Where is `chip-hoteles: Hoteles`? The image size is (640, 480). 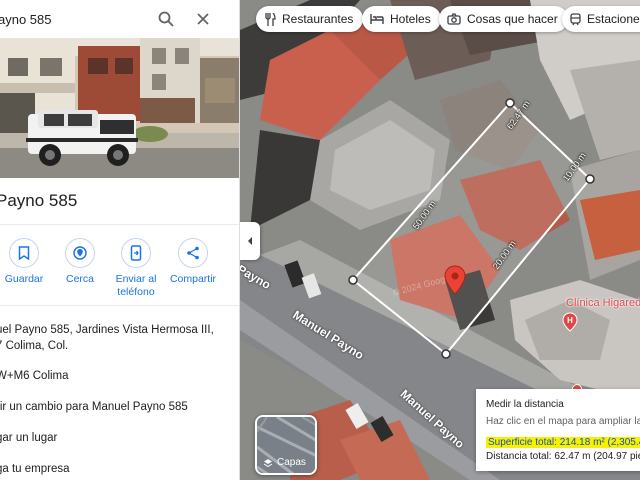 chip-hoteles: Hoteles is located at coordinates (401, 19).